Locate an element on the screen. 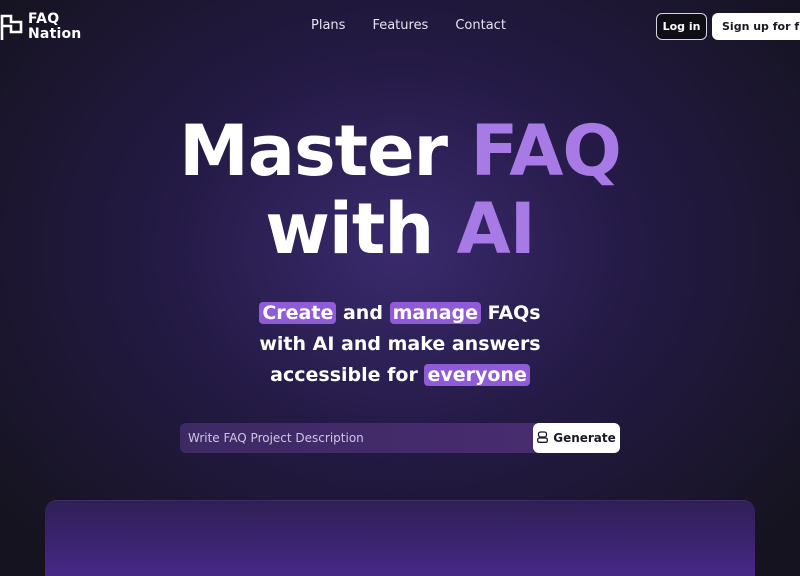 Image resolution: width=800 pixels, height=576 pixels. project-description-form: Generate is located at coordinates (400, 438).